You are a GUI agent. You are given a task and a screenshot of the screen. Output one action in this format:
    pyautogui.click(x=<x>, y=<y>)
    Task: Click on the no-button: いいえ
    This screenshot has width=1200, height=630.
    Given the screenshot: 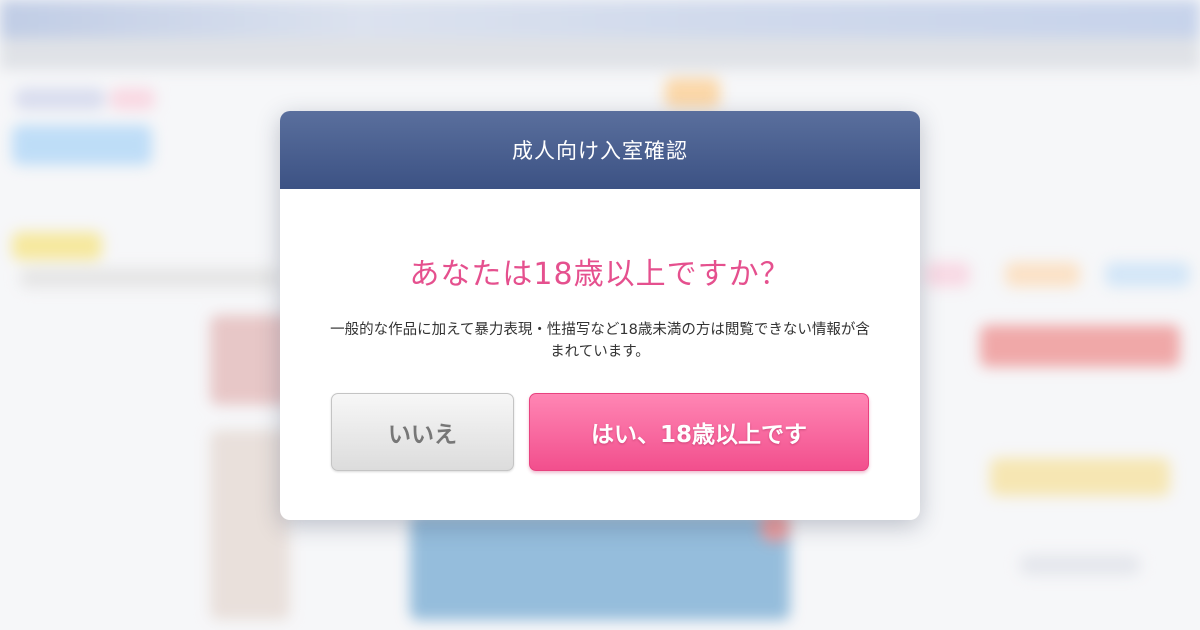 What is the action you would take?
    pyautogui.click(x=422, y=432)
    